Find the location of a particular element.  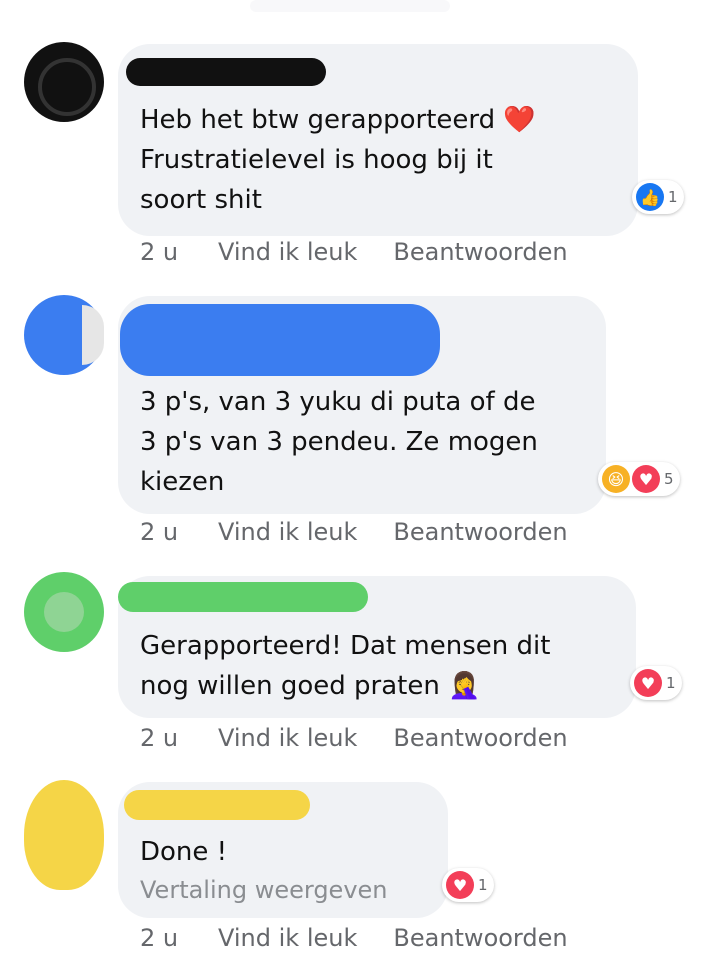

like-icon: 👍 is located at coordinates (650, 197).